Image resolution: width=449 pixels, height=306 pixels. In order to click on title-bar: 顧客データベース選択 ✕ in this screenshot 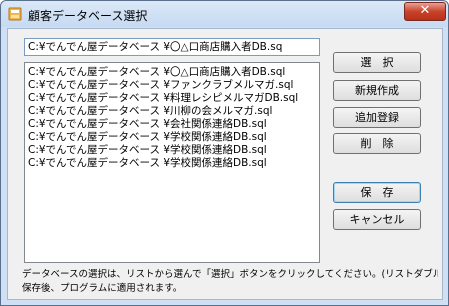, I will do `click(224, 14)`.